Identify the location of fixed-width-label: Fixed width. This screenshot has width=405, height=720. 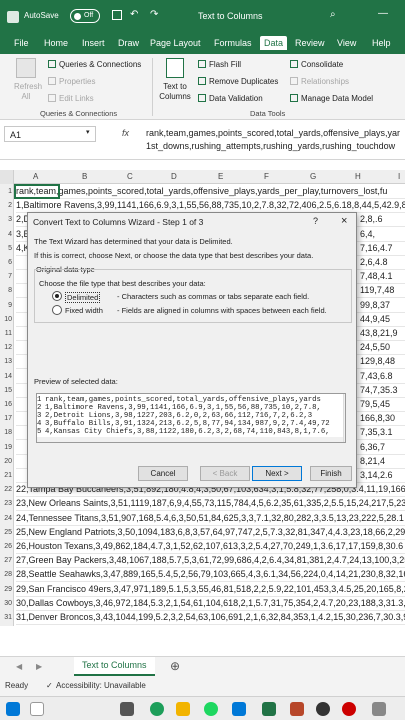
(84, 310).